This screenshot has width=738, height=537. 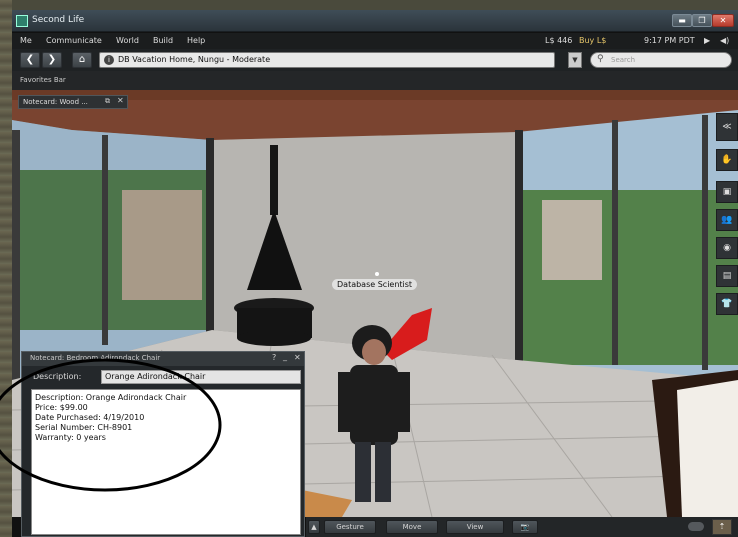 What do you see at coordinates (111, 425) in the screenshot?
I see `annotation-ellipse` at bounding box center [111, 425].